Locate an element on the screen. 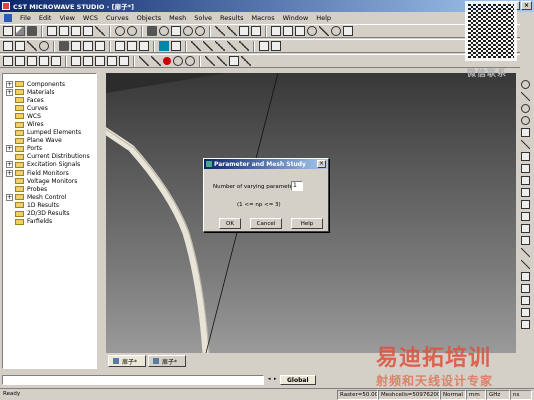 The width and height of the screenshot is (534, 400). document-icon is located at coordinates (8, 17).